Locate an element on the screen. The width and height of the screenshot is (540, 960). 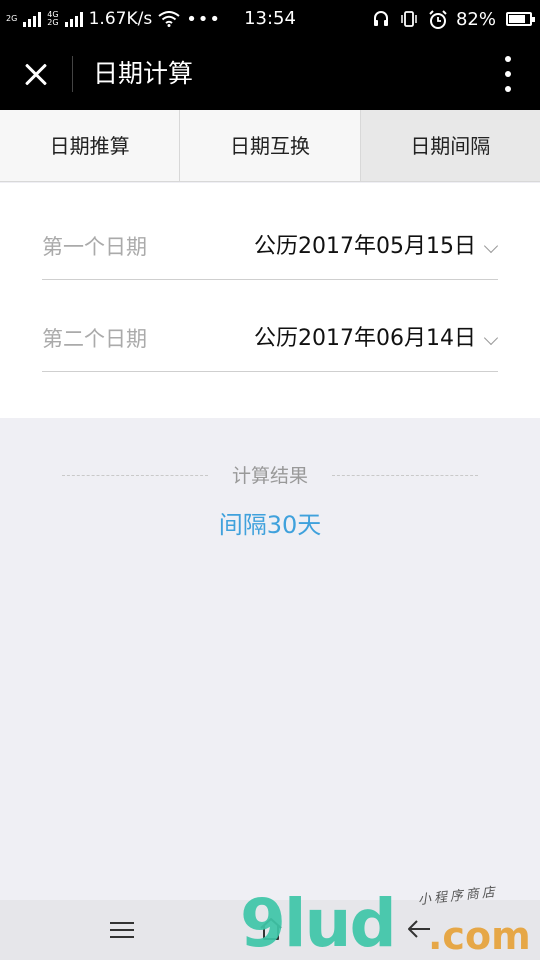
back-arrow-icon is located at coordinates (419, 929).